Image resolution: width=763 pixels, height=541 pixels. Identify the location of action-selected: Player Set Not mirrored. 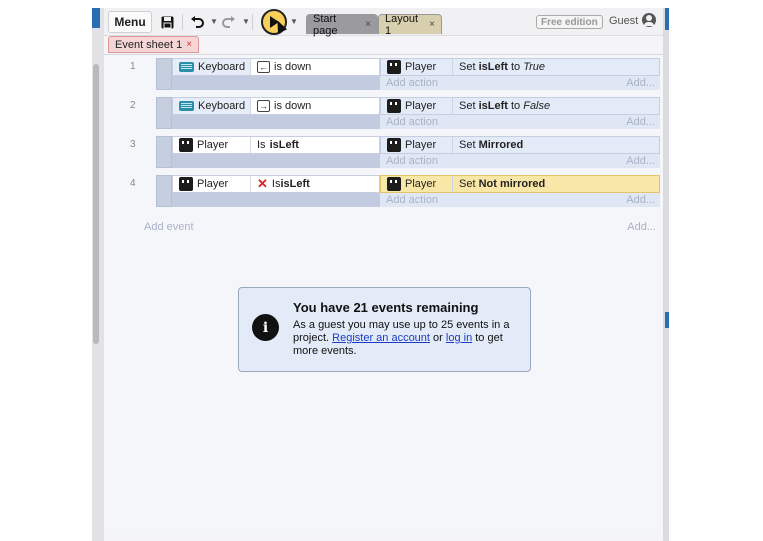
(520, 184).